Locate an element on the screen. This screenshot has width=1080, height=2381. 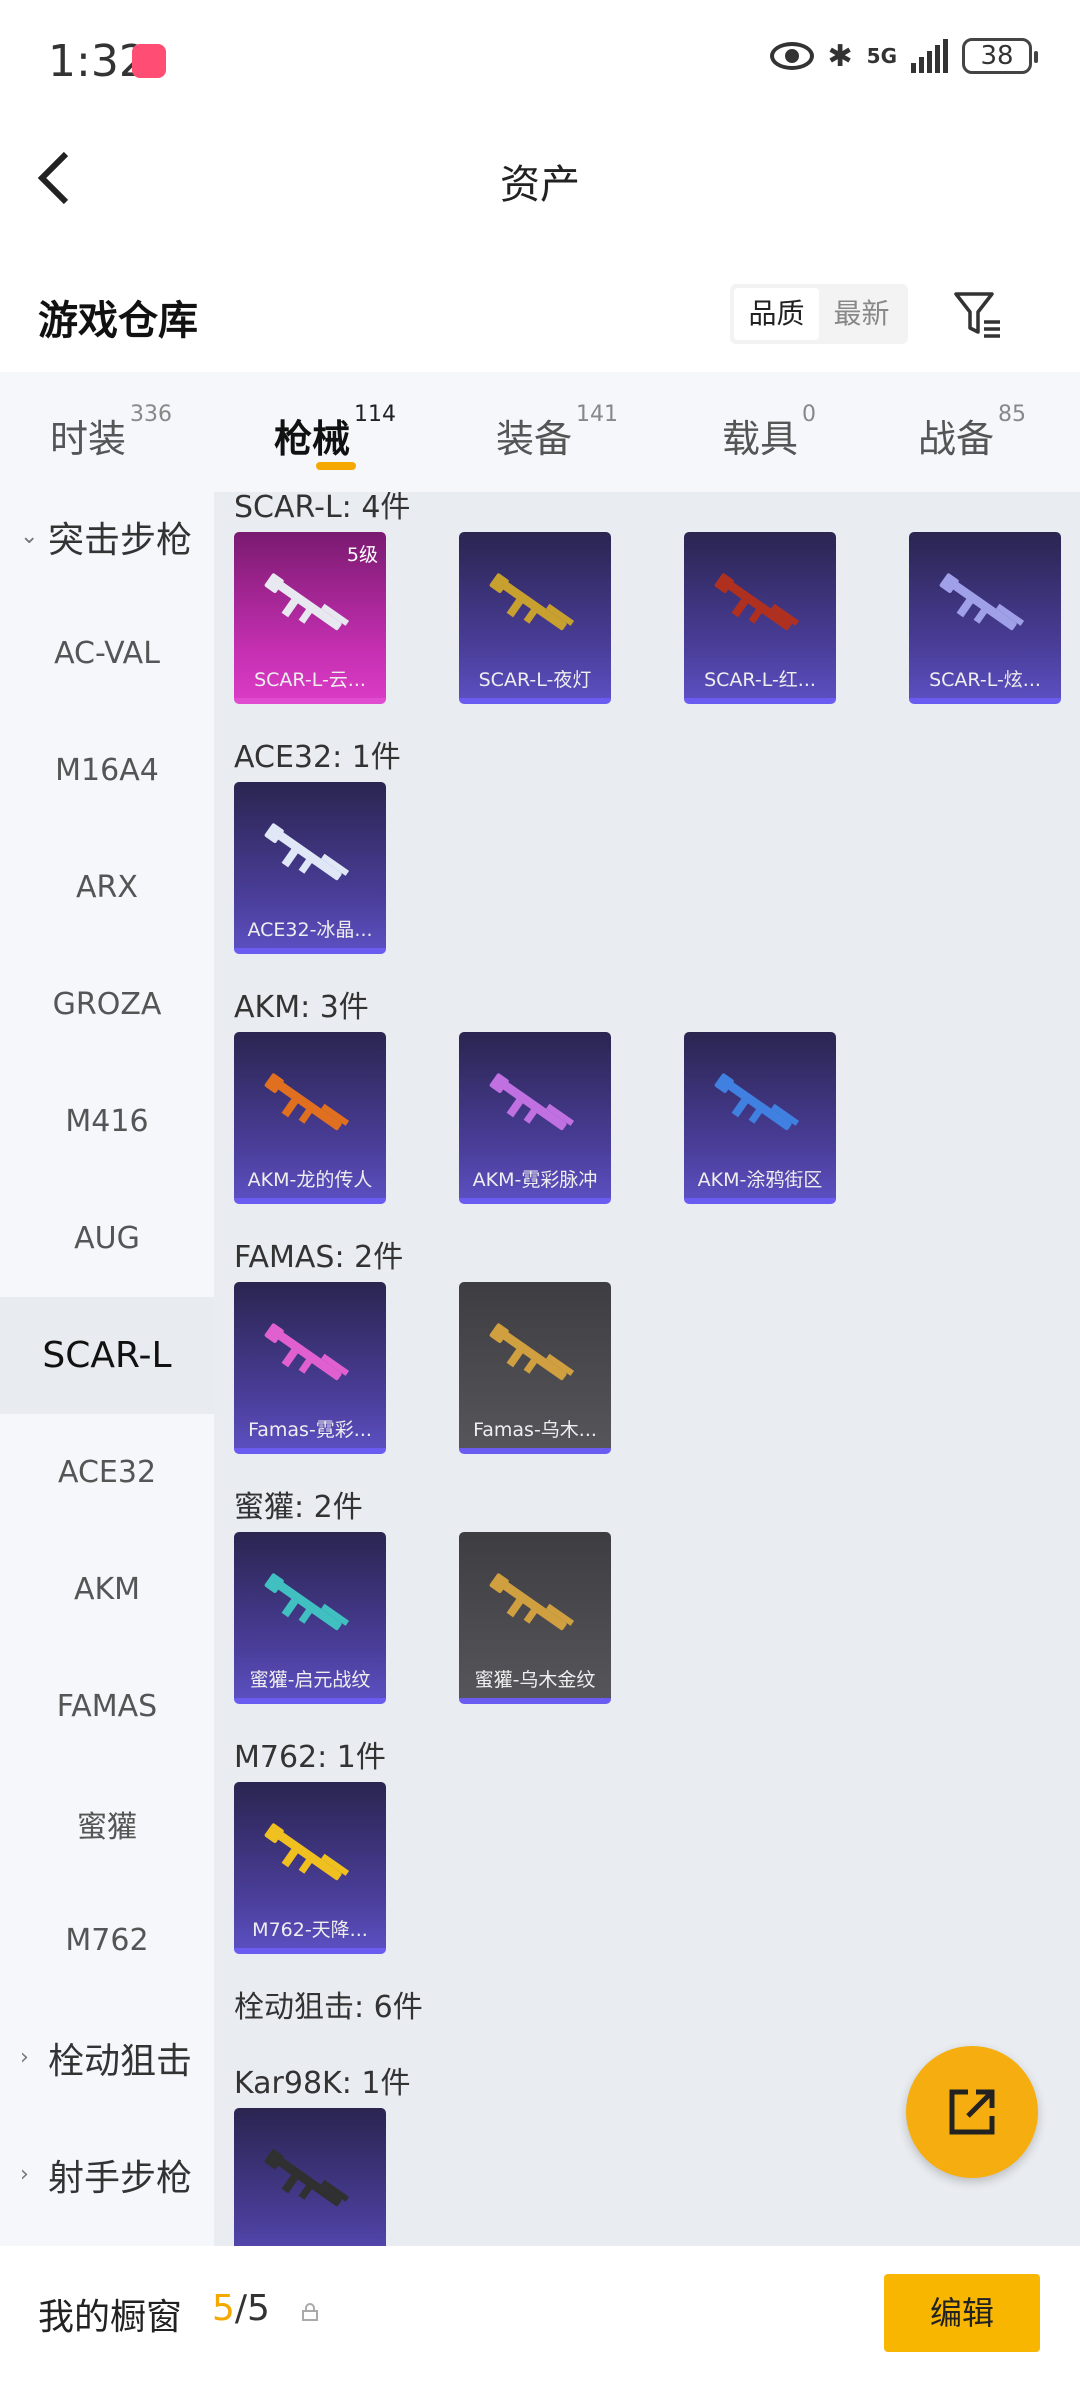
tab-fashion: 时装336 is located at coordinates (111, 432).